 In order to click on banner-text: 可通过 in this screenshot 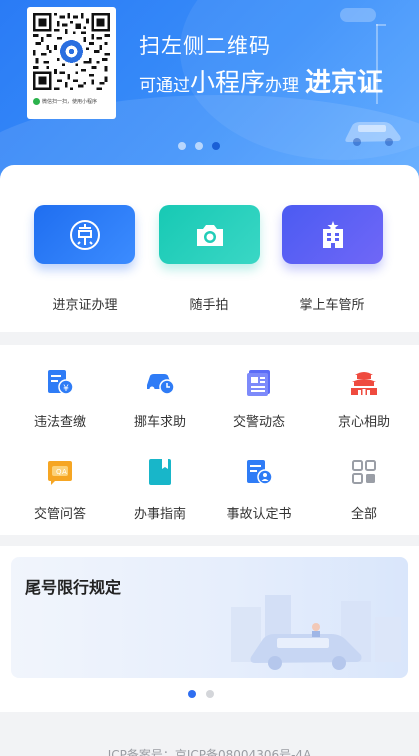, I will do `click(164, 86)`.